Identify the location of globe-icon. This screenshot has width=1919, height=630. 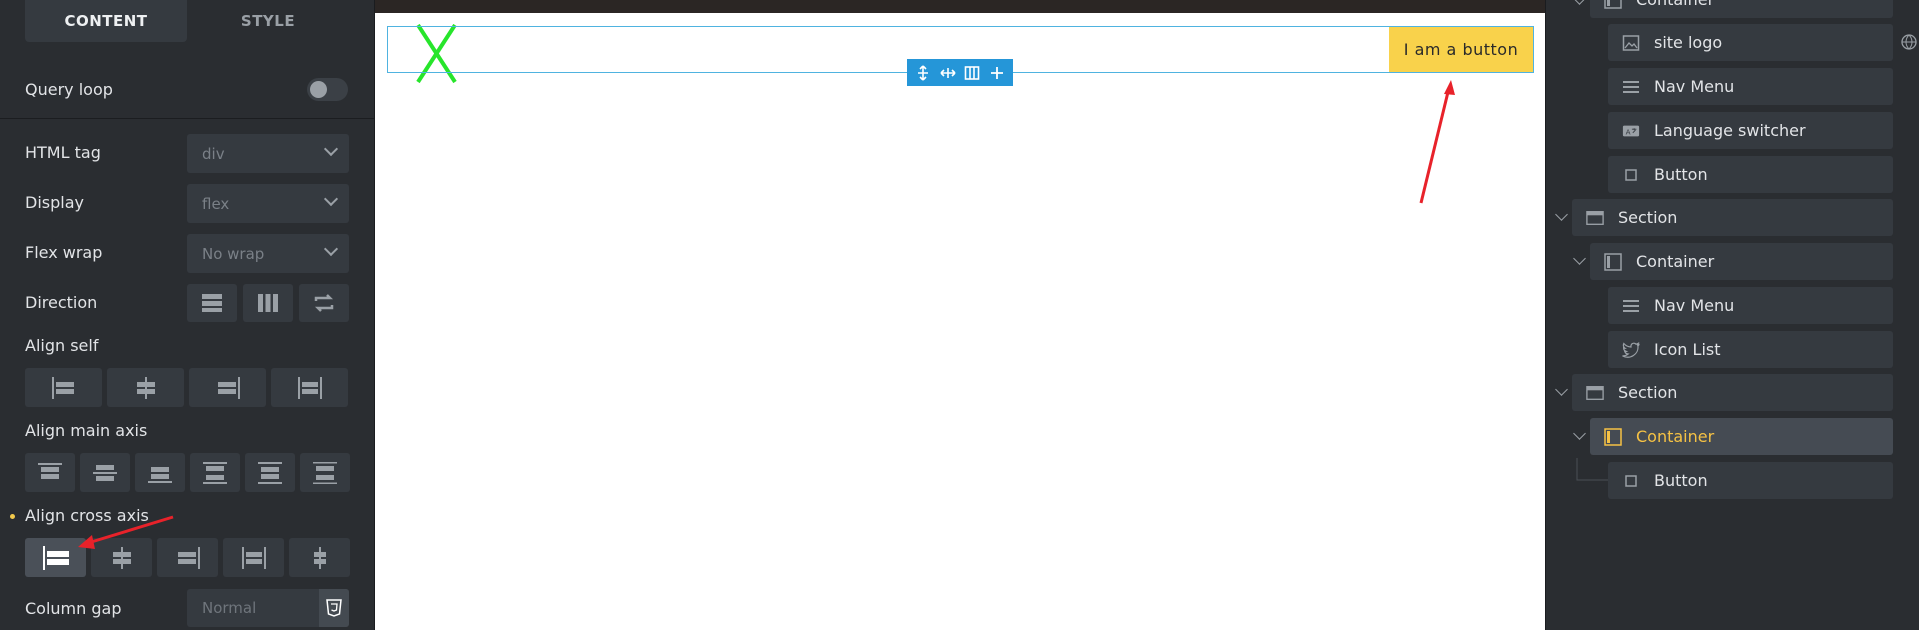
(1909, 42).